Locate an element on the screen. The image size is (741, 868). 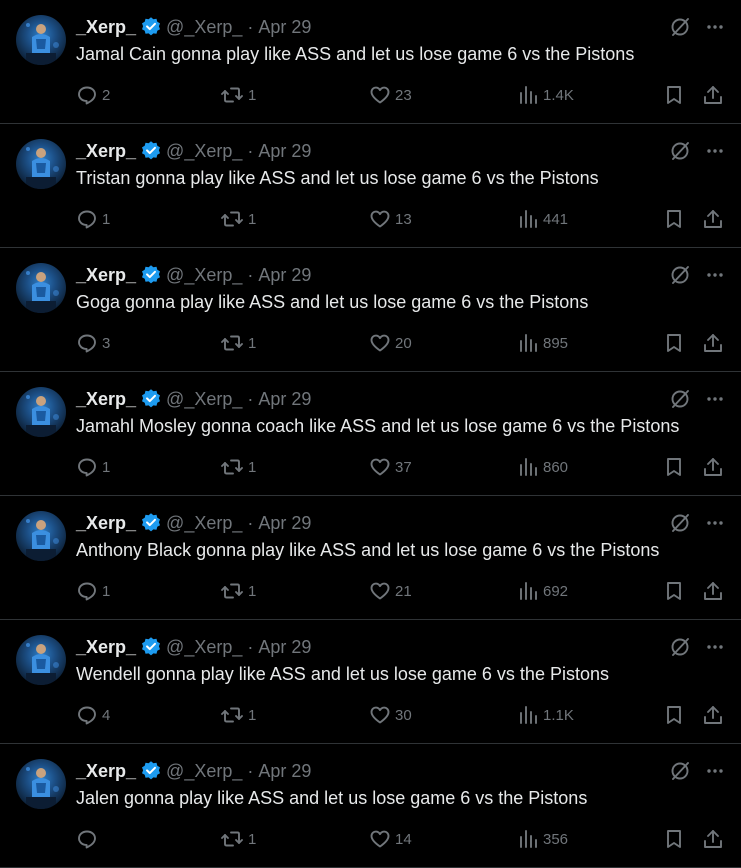
tweet-actions: 3 1 20 895 is located at coordinates (401, 343).